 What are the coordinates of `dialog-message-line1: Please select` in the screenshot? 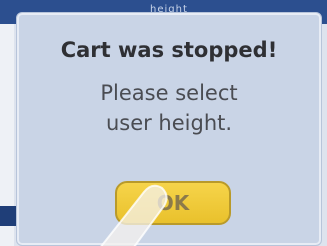 It's located at (169, 93).